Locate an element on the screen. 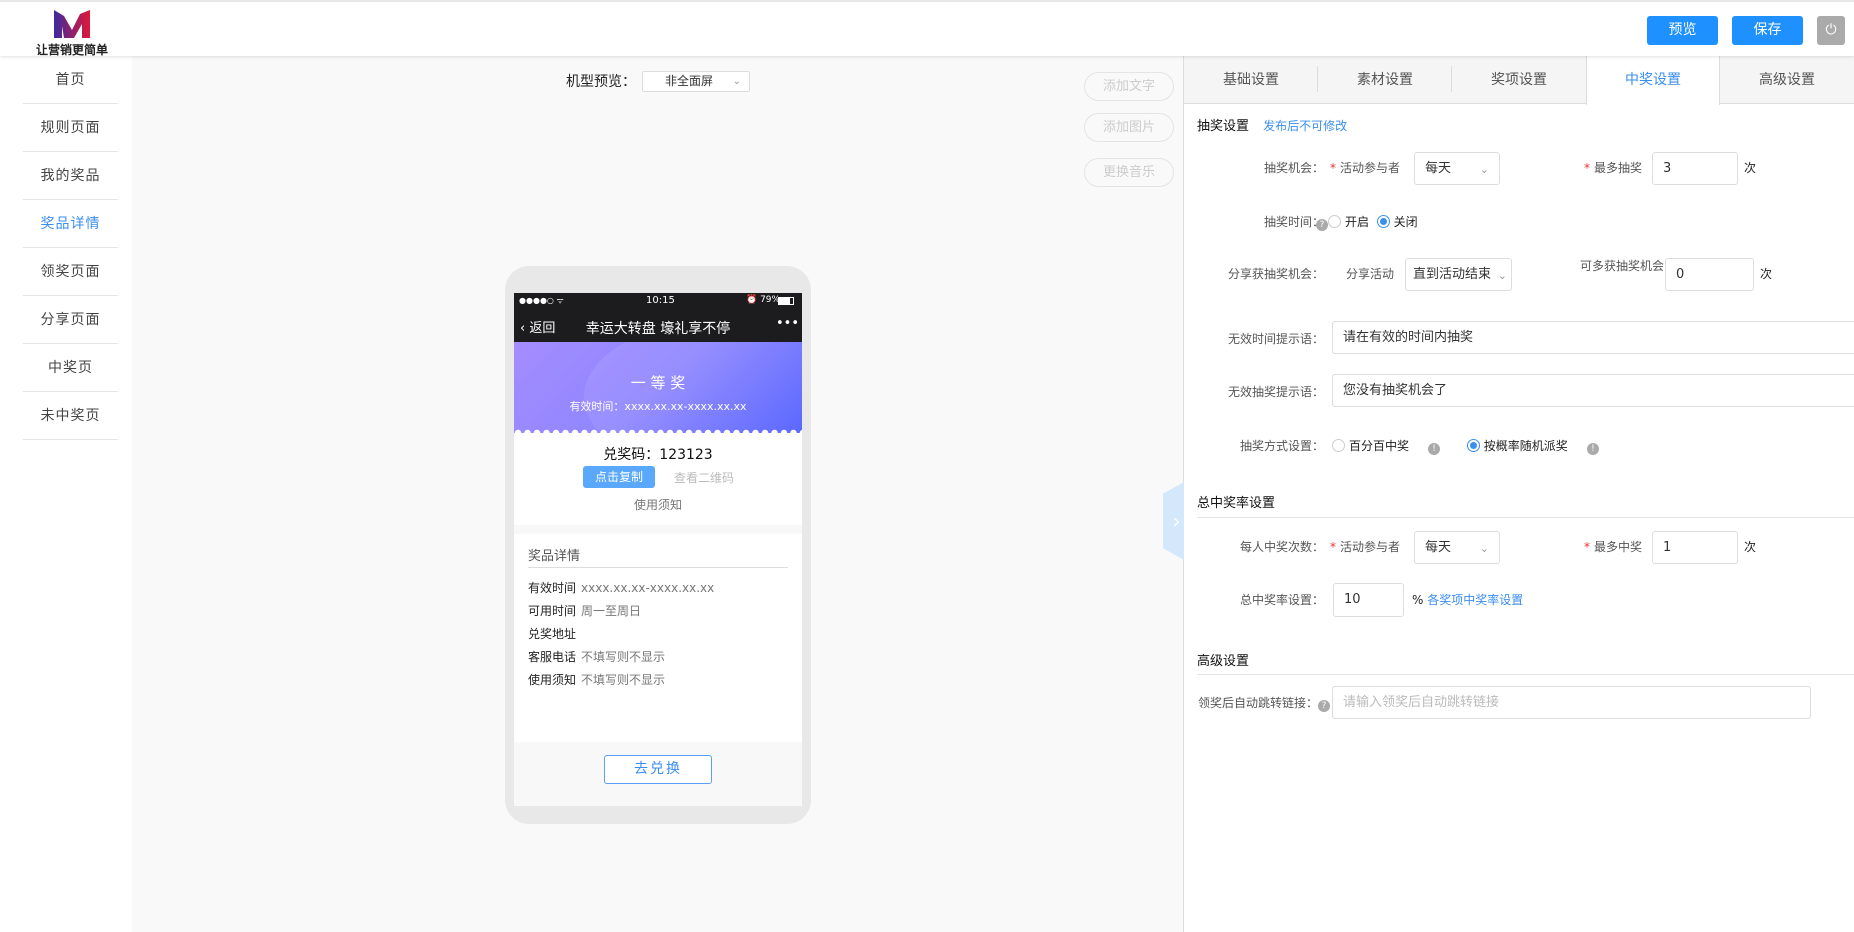  status-bar: ●●●●○ ᯤ 10:15 ⏰ 79% is located at coordinates (658, 301).